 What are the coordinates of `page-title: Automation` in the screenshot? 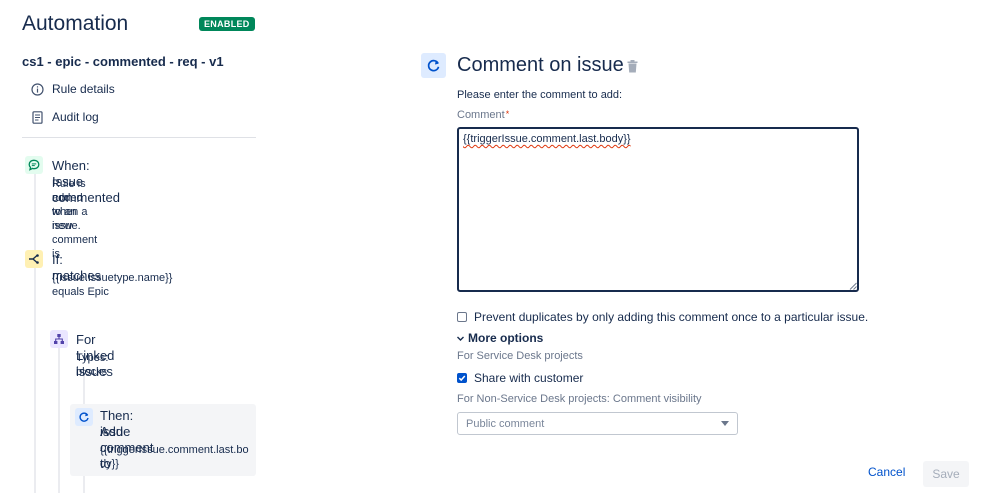 It's located at (75, 23).